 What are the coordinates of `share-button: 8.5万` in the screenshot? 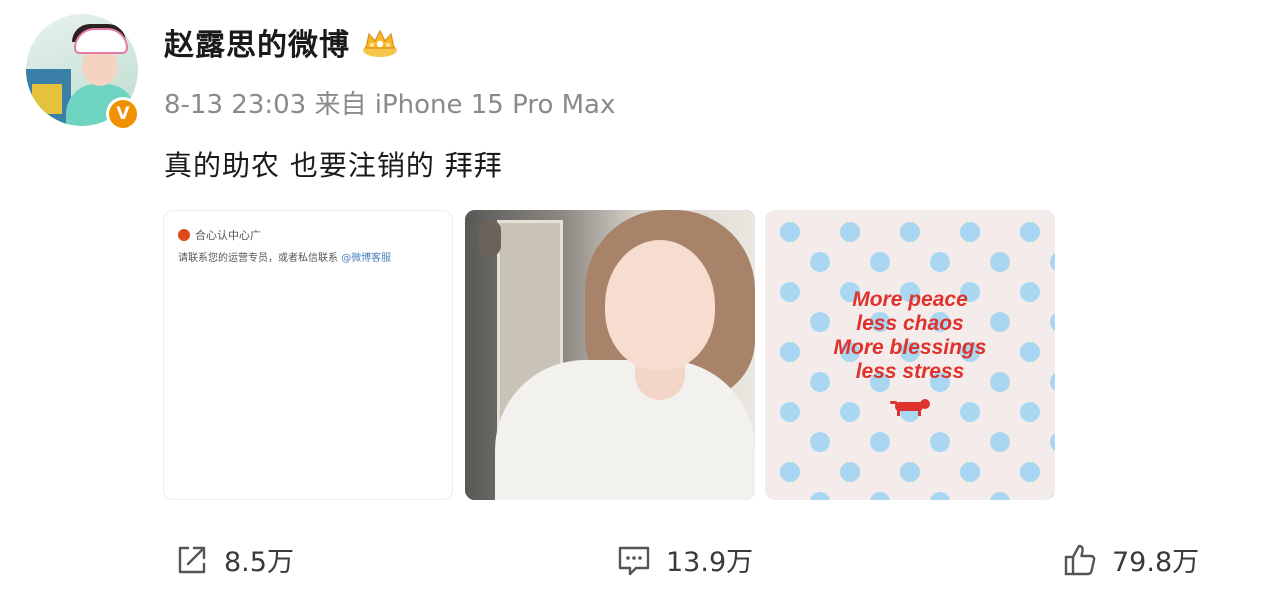 It's located at (234, 559).